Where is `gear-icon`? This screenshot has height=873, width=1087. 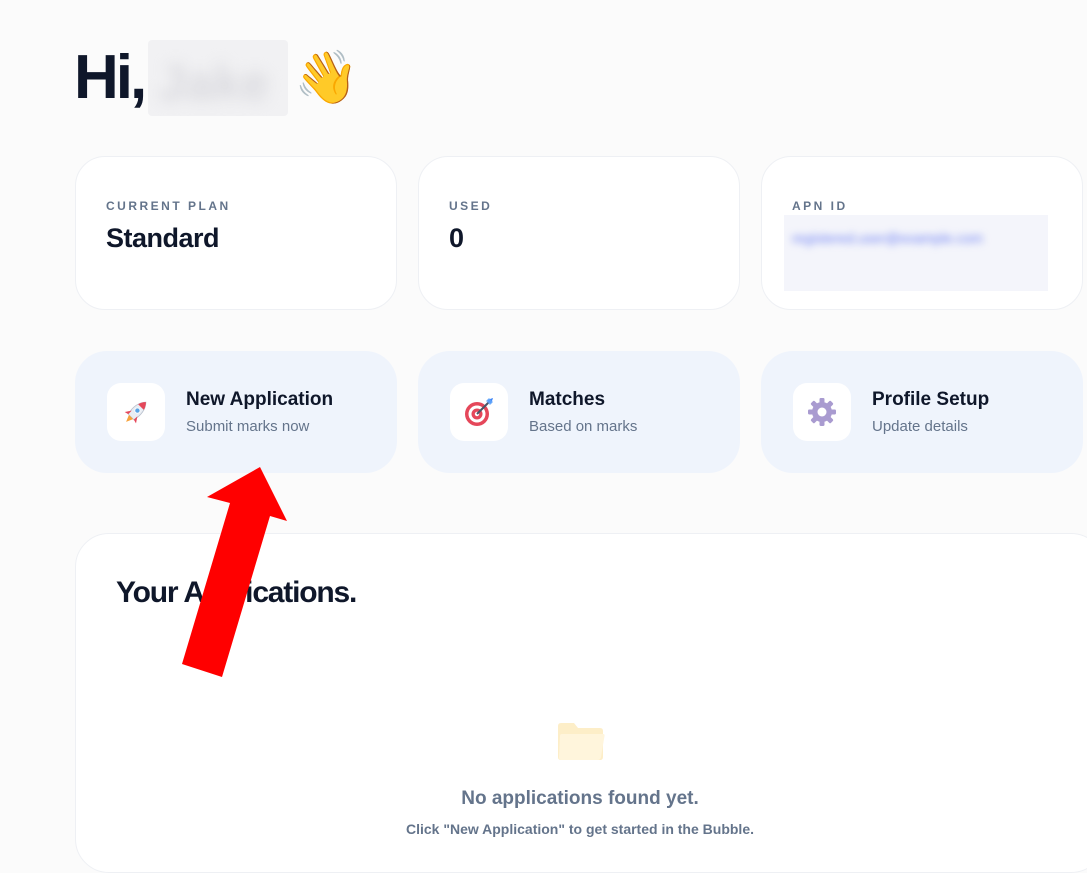
gear-icon is located at coordinates (822, 412).